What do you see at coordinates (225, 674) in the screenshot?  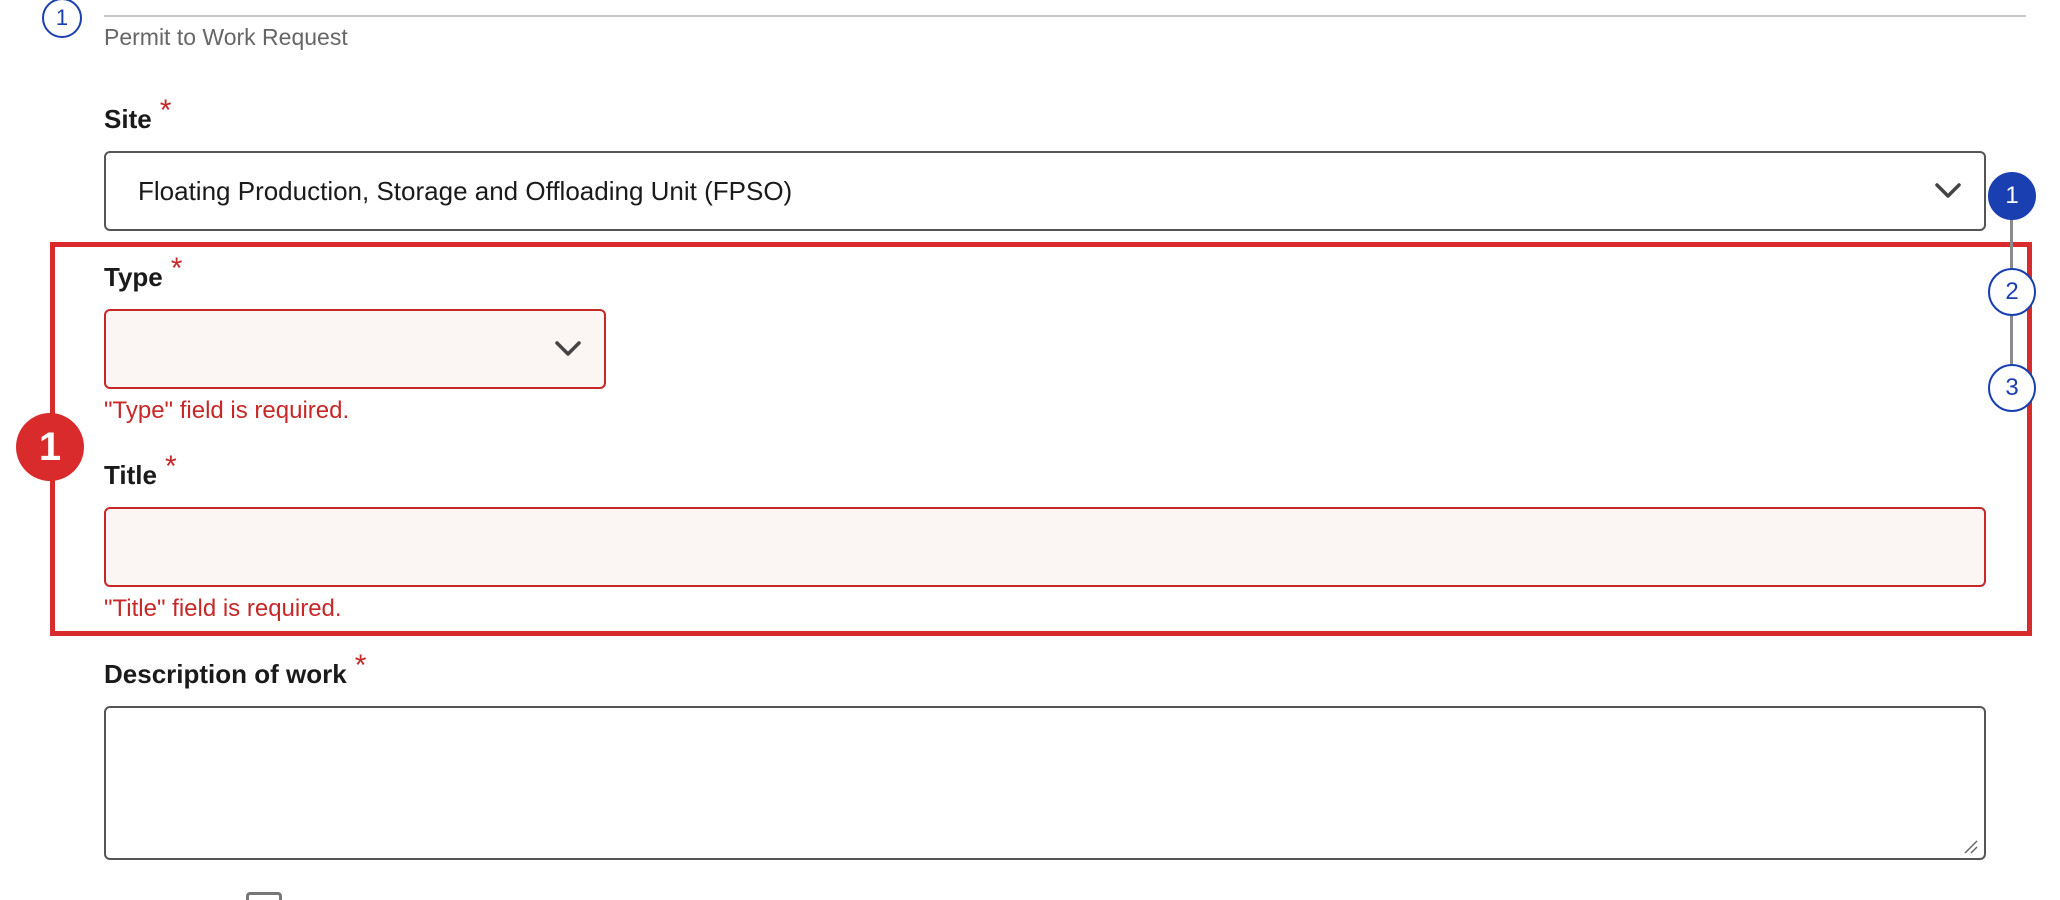 I see `description-label-text: Description of work` at bounding box center [225, 674].